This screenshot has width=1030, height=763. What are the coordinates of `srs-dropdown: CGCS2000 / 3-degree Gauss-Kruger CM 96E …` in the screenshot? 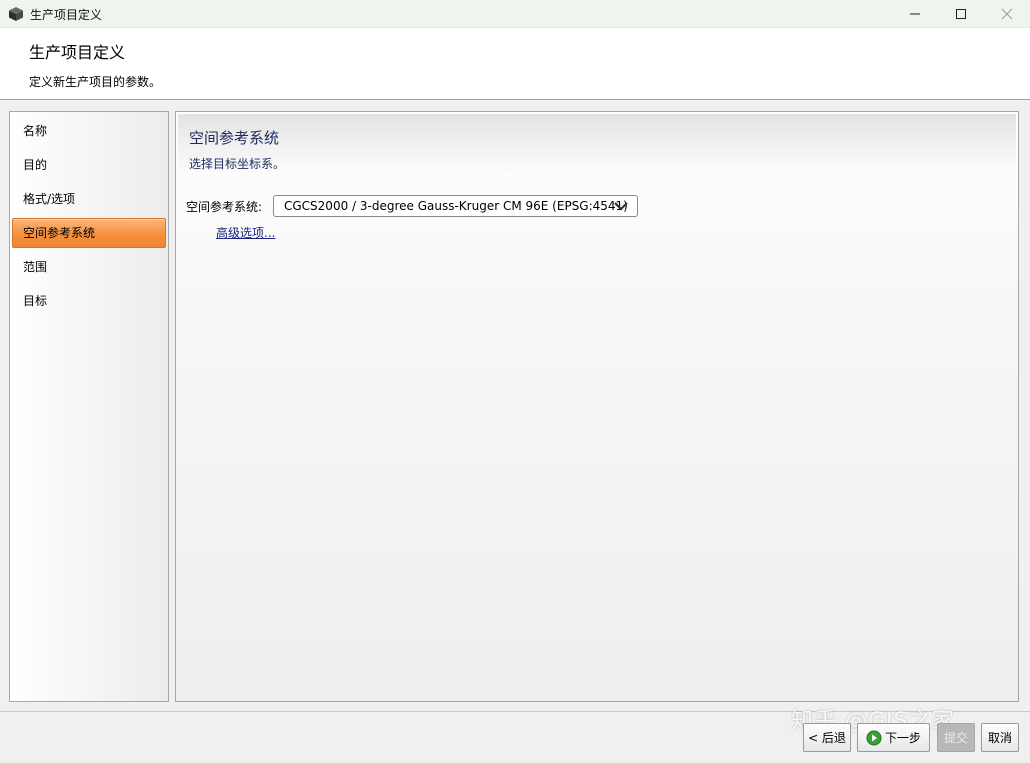 It's located at (455, 206).